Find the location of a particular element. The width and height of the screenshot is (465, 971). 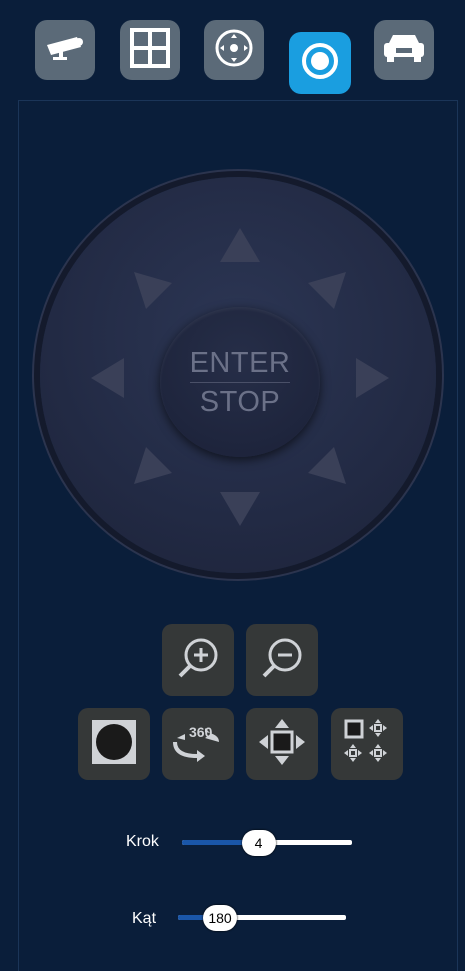

arrow-left-icon is located at coordinates (107, 378).